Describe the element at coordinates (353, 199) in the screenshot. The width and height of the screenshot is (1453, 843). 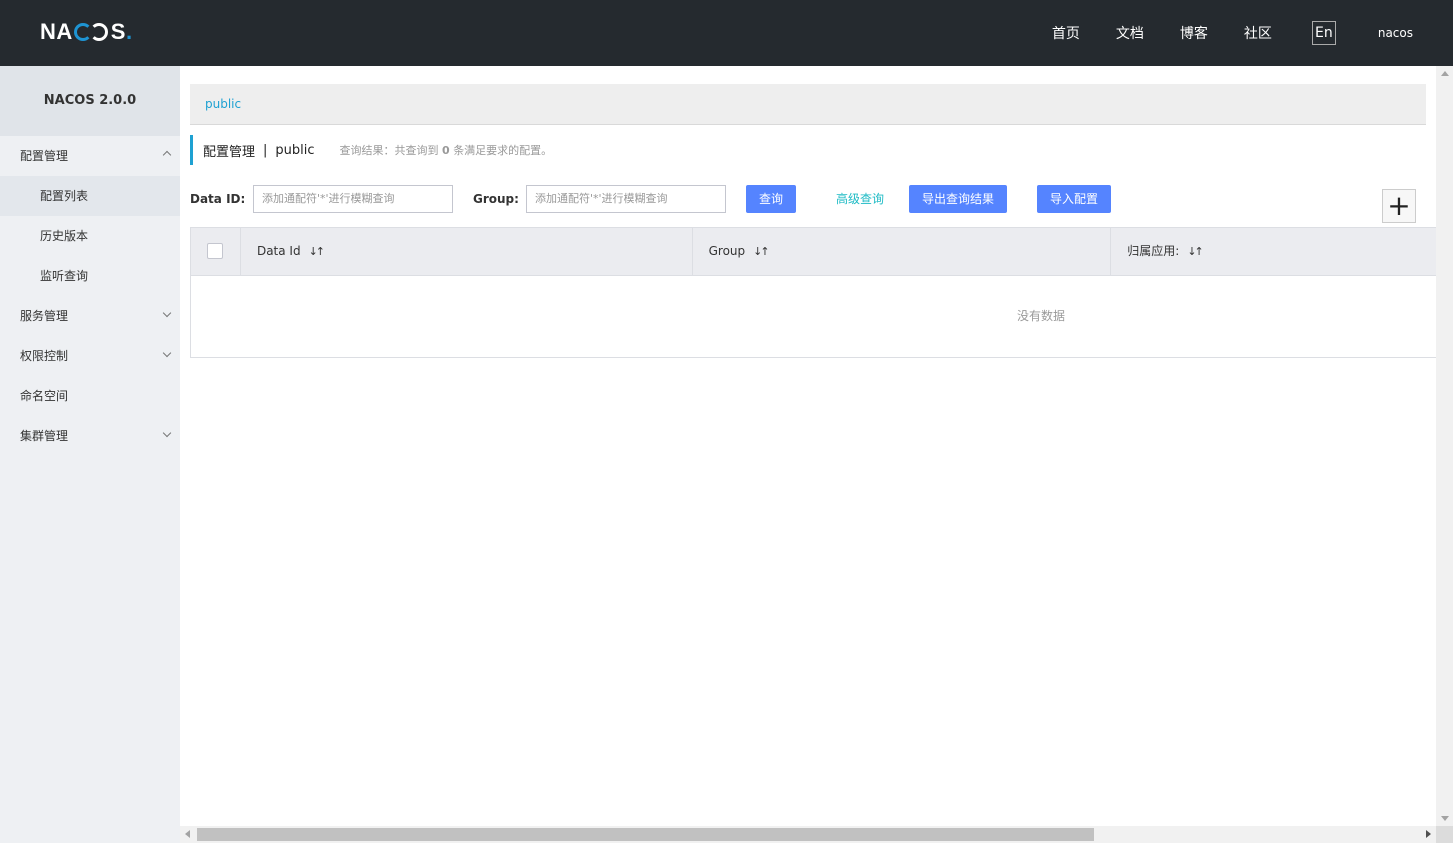
I see `dataid-input: 添加通配符'*'进行模糊查询` at that location.